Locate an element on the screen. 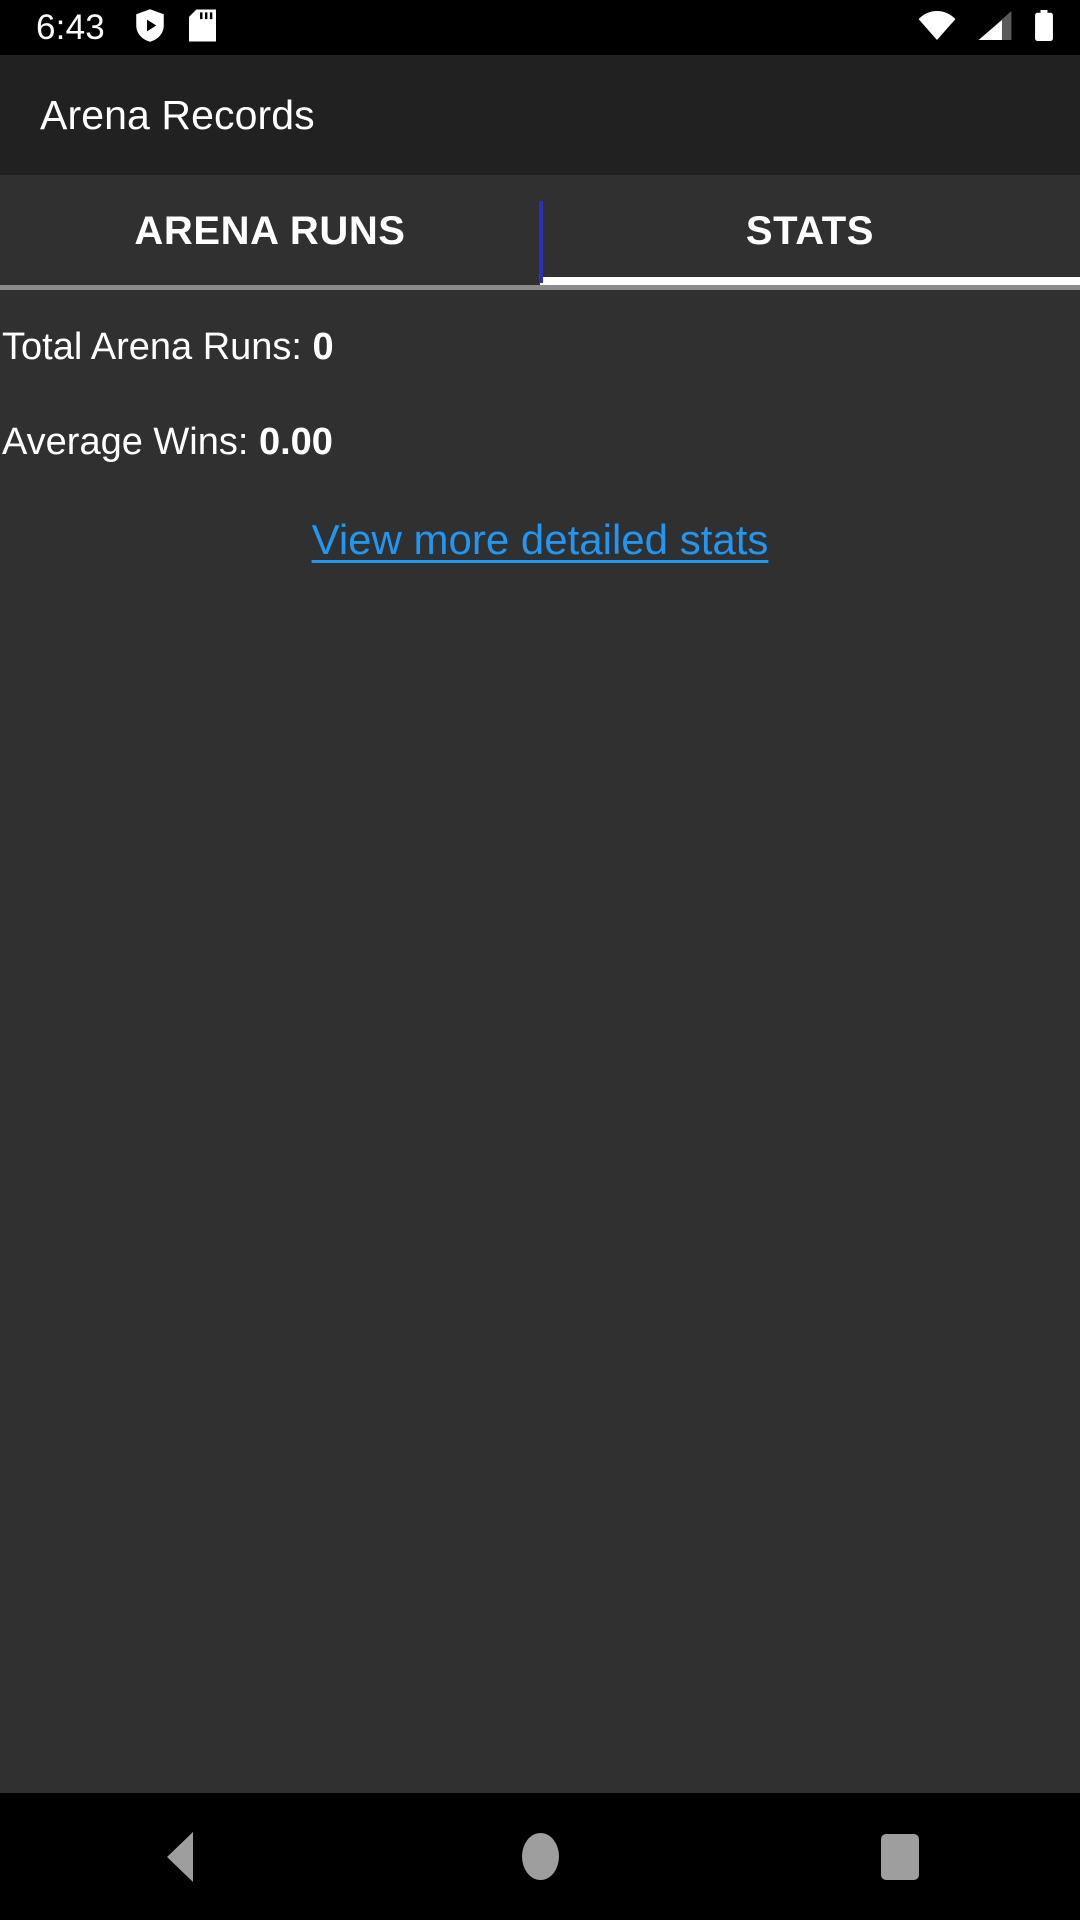  view-more-detailed-stats-link: View more detailed stats is located at coordinates (540, 540).